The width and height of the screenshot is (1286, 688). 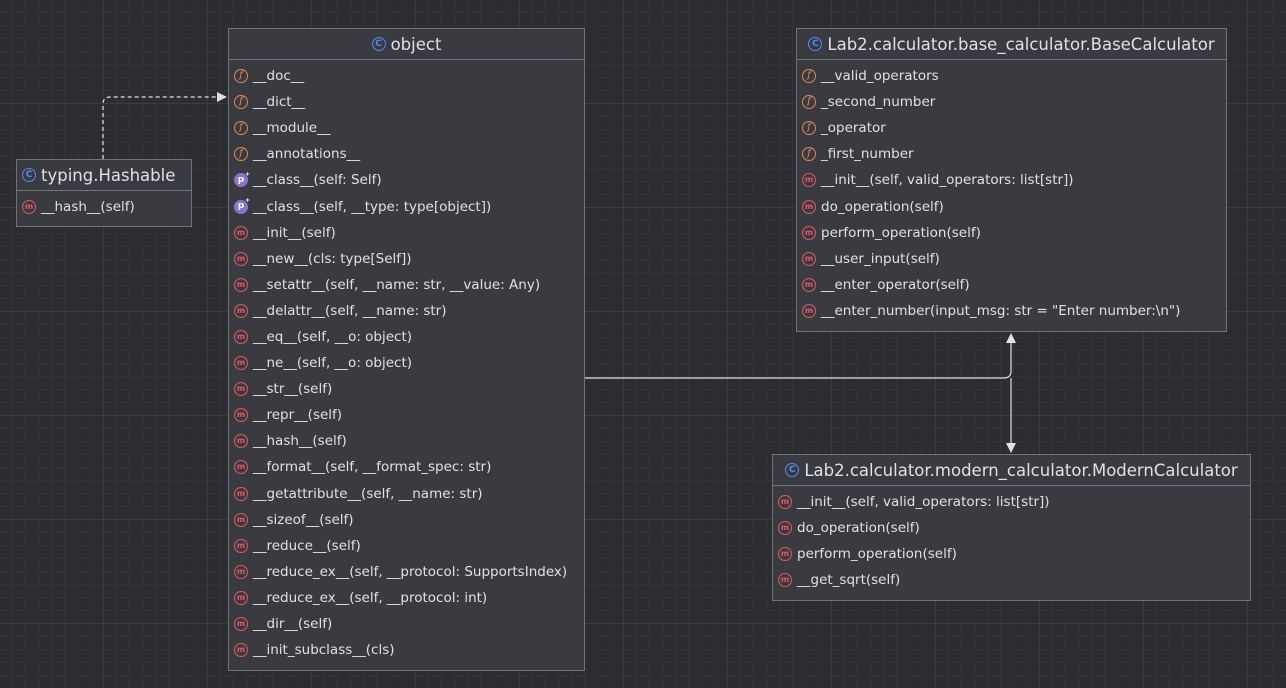 What do you see at coordinates (279, 102) in the screenshot?
I see `member-text: __dict__` at bounding box center [279, 102].